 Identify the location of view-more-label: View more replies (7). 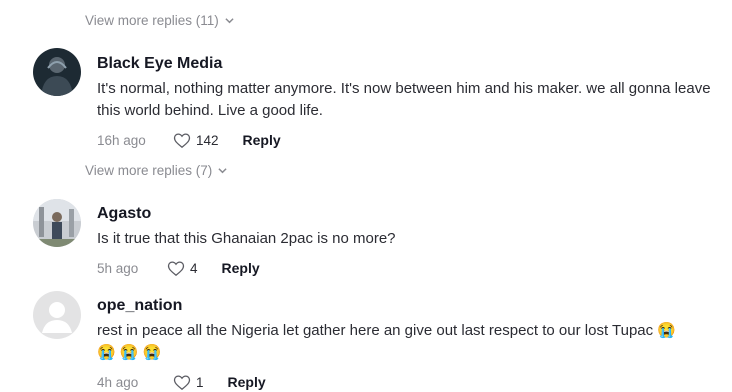
(149, 170).